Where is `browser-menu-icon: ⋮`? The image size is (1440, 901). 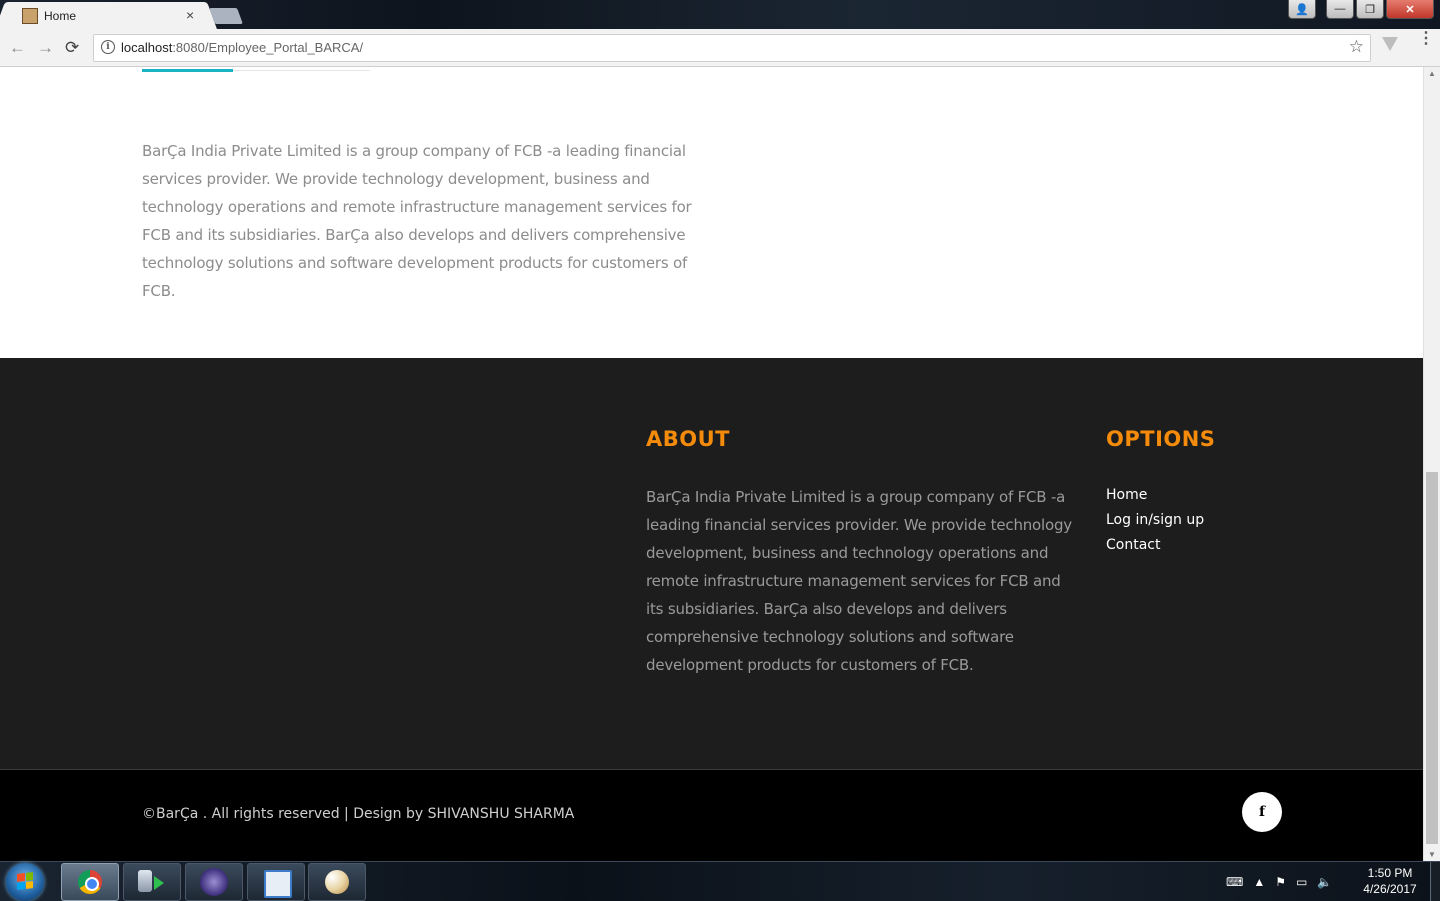 browser-menu-icon: ⋮ is located at coordinates (1426, 39).